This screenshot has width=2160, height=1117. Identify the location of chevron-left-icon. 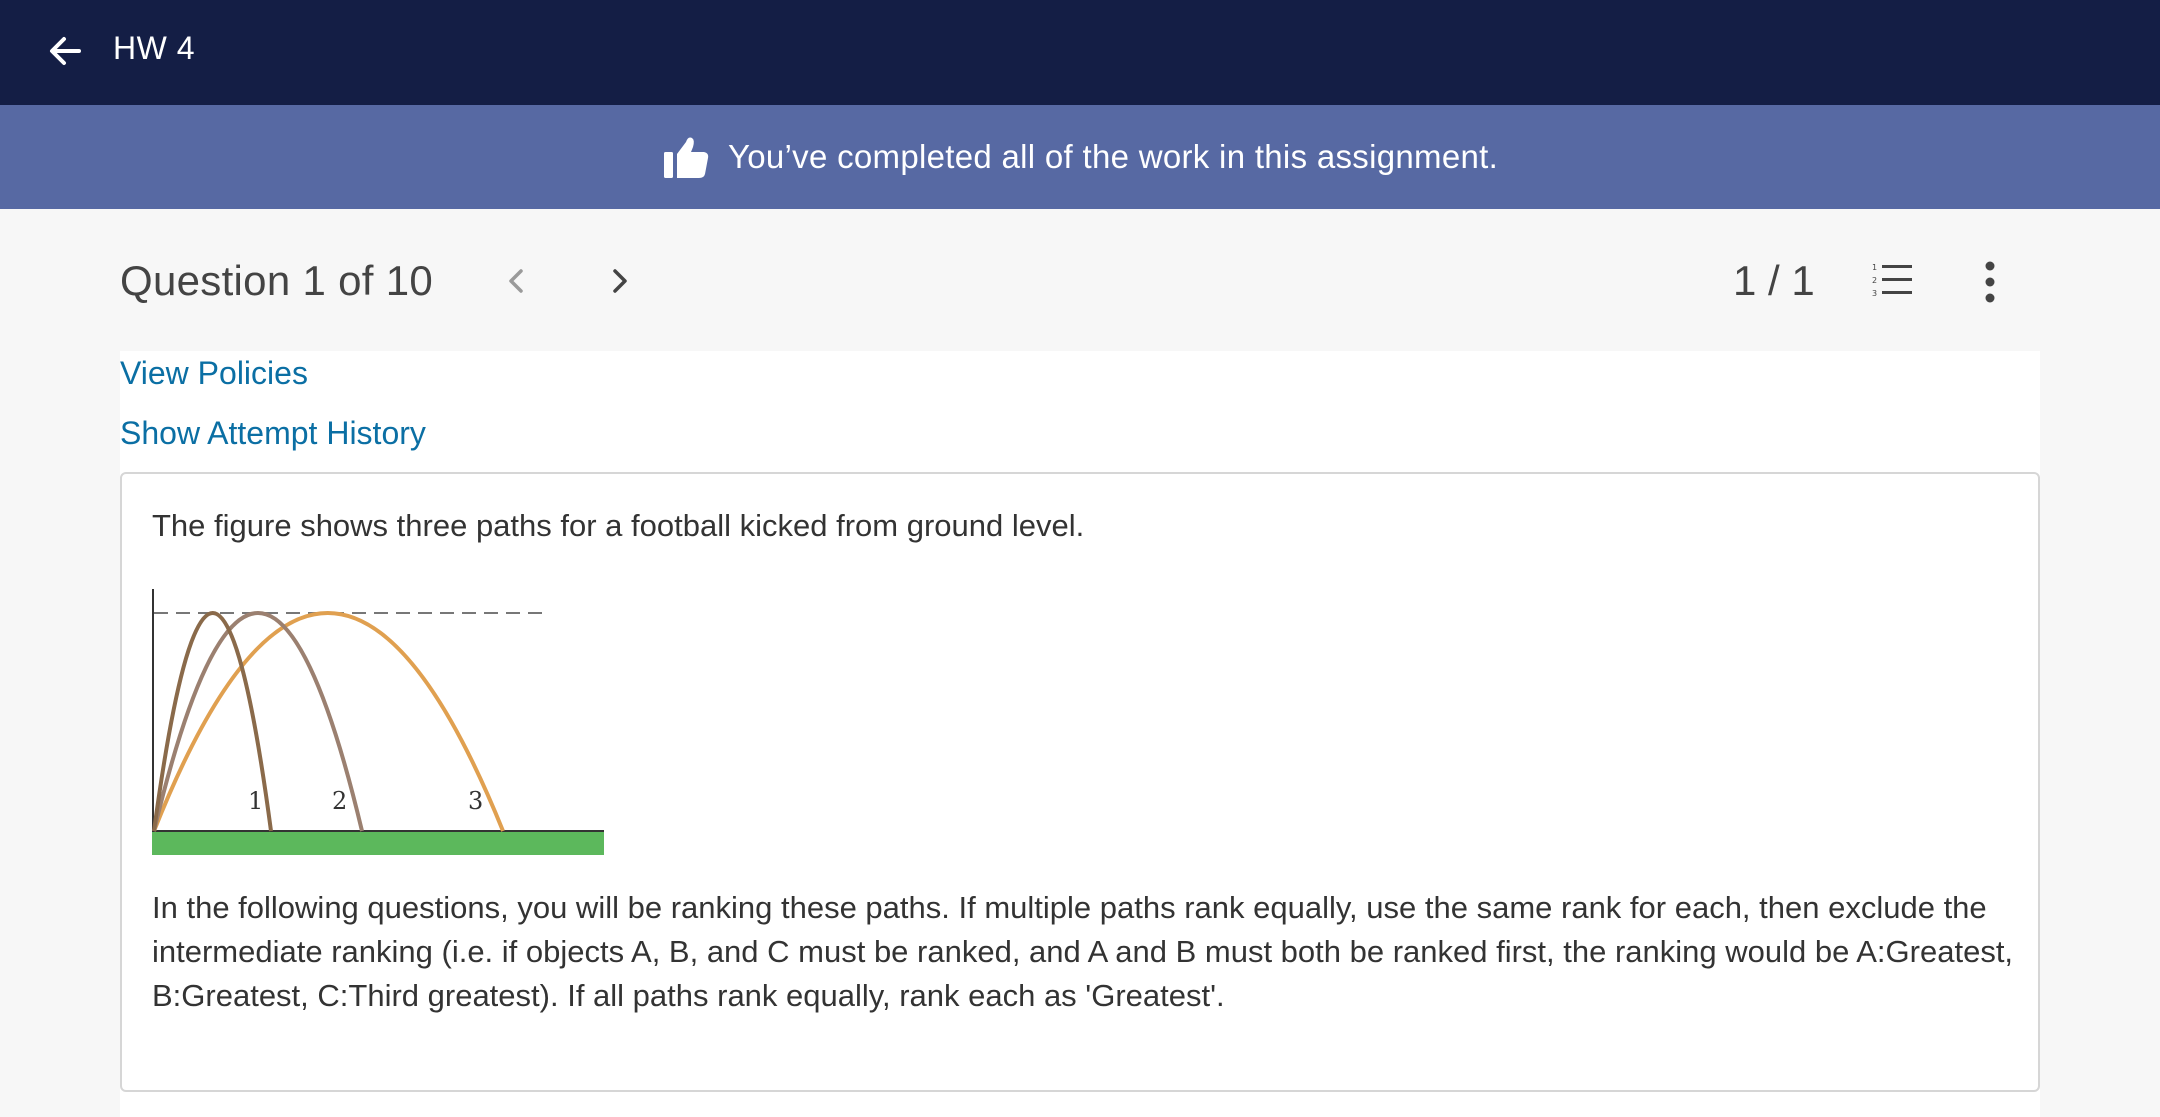
(516, 281).